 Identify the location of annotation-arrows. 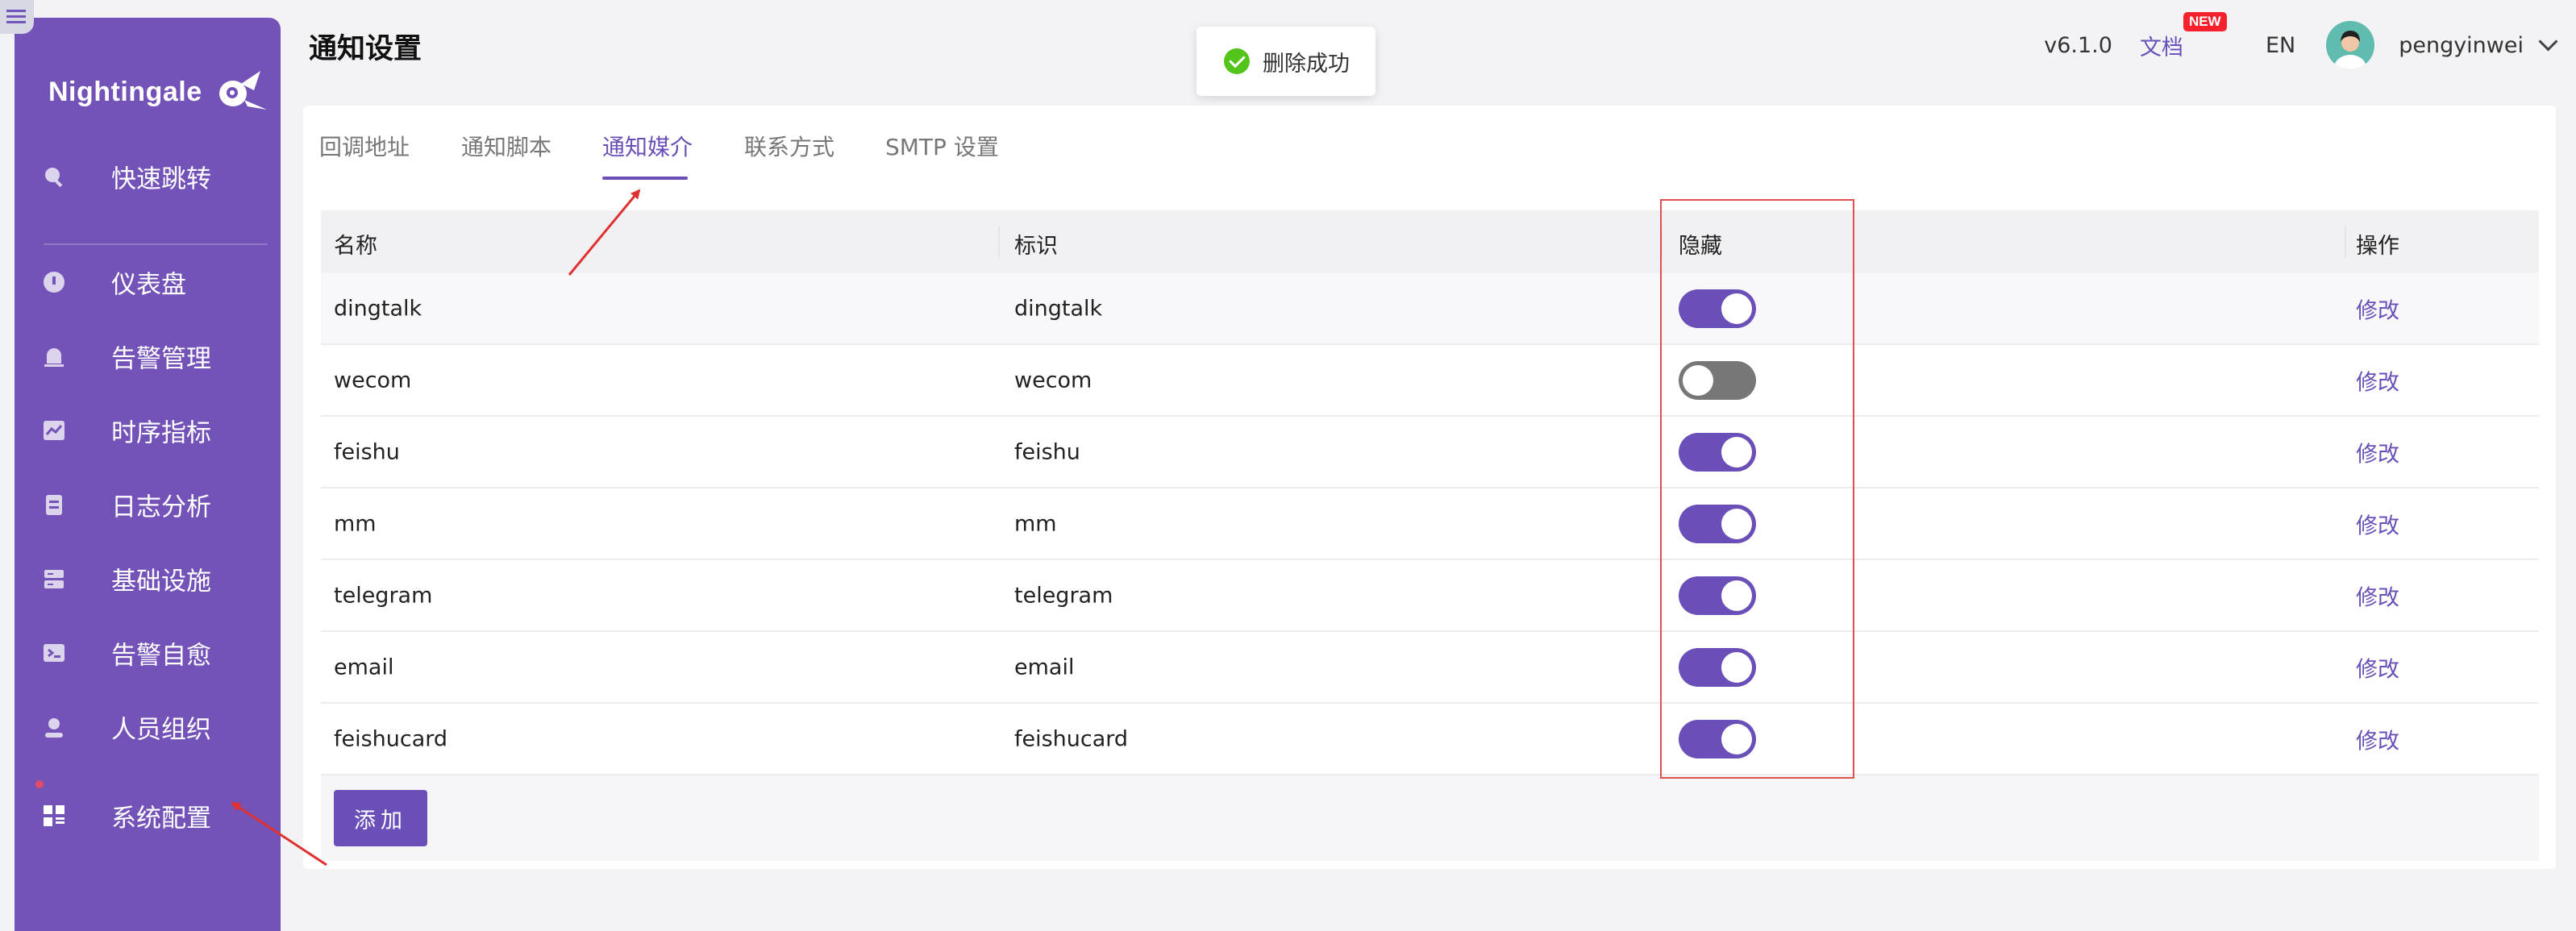
(436, 528).